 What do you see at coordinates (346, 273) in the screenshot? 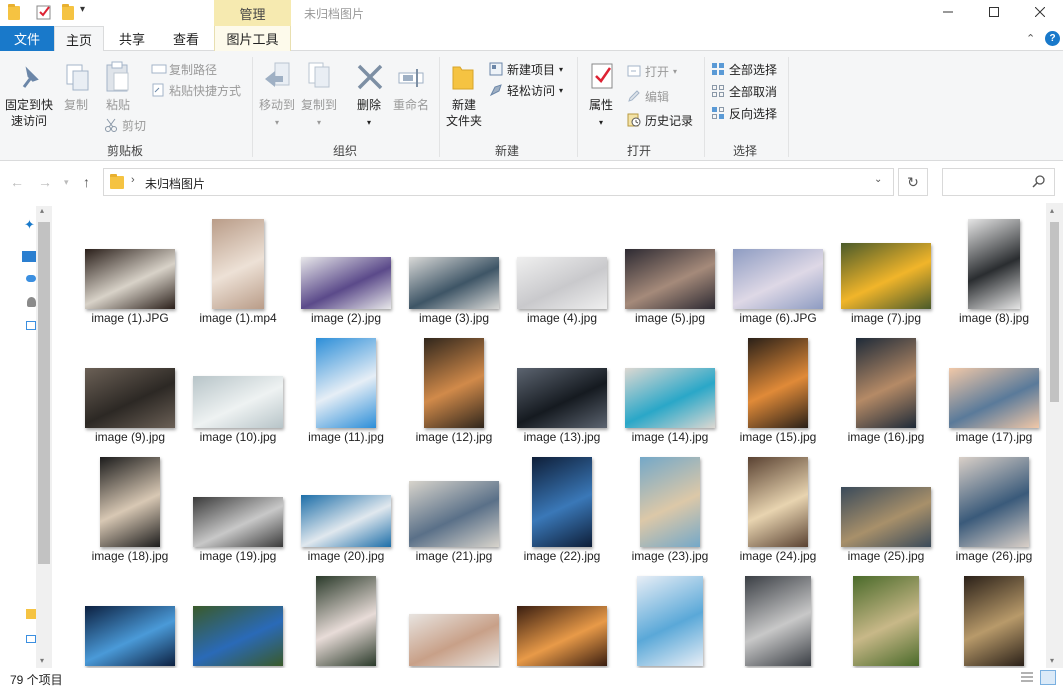
I see `file-item: image (2).jpg` at bounding box center [346, 273].